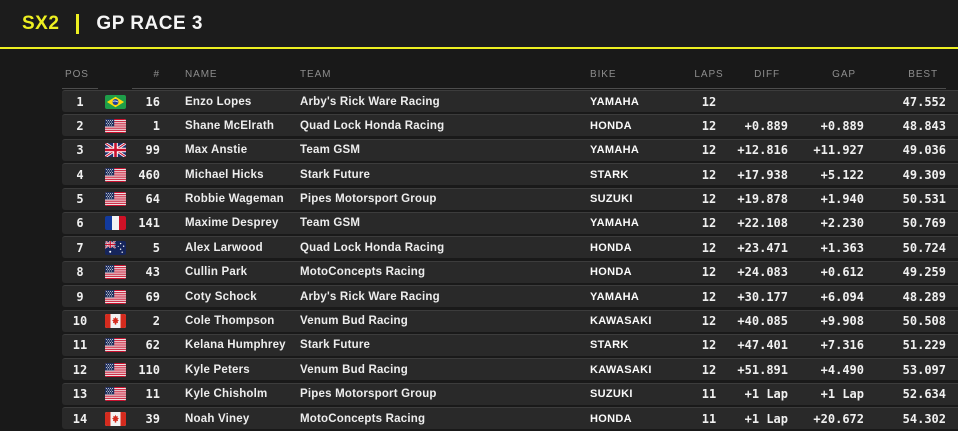 The width and height of the screenshot is (958, 431). I want to click on position-cell: 7, so click(80, 247).